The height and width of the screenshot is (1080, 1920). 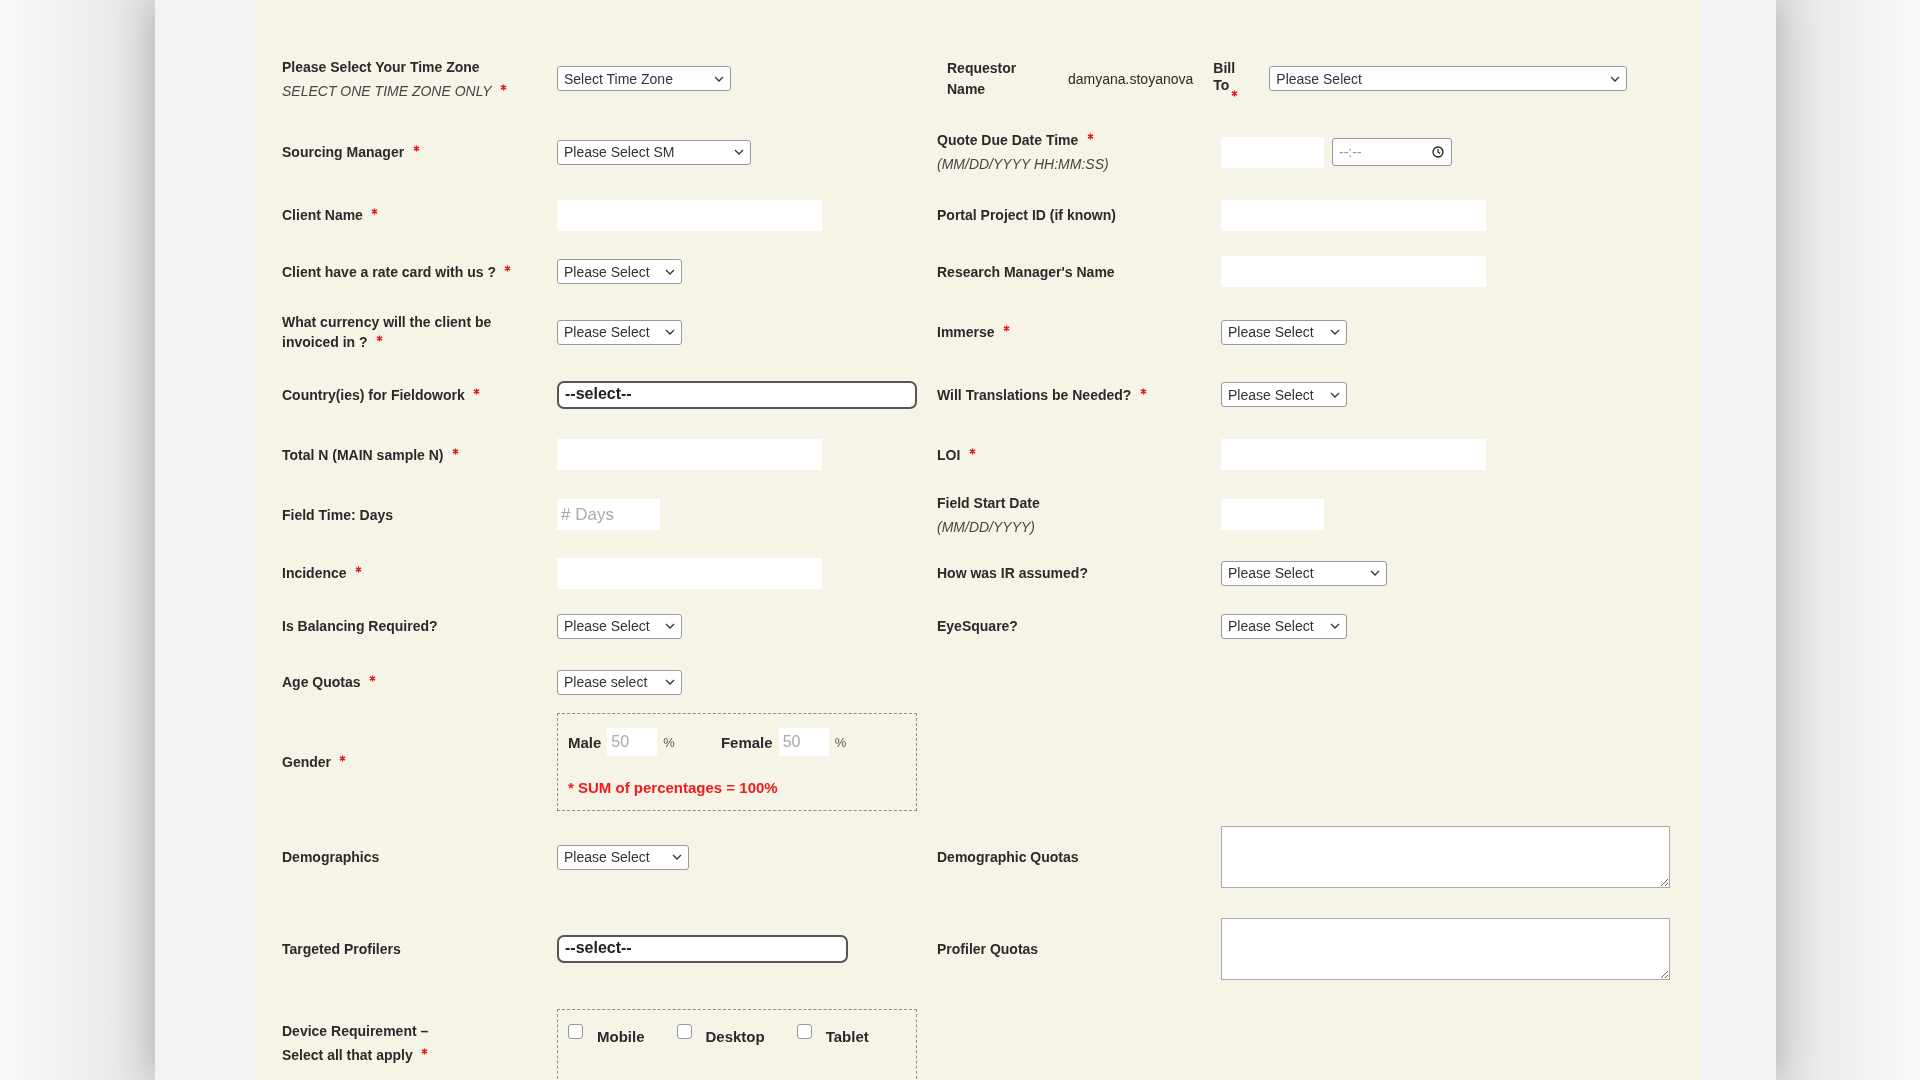 I want to click on field-label: Bill To, so click(x=1224, y=77).